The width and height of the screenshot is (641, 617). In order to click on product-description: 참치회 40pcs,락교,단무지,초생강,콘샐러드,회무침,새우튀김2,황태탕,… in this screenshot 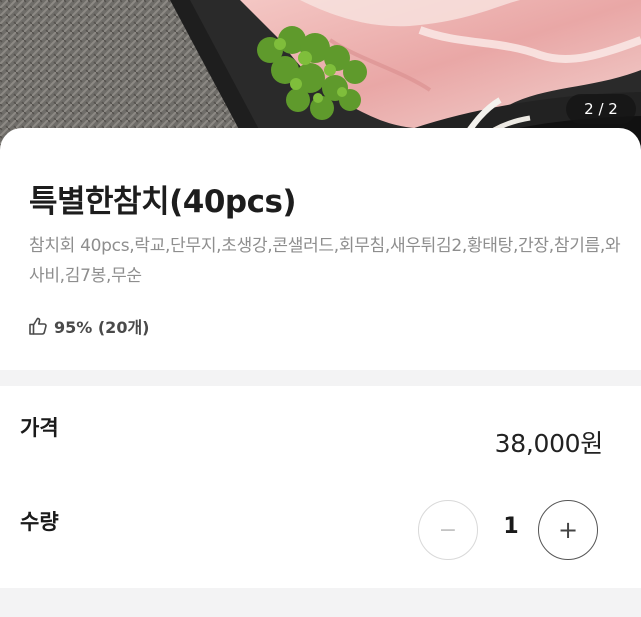, I will do `click(325, 261)`.